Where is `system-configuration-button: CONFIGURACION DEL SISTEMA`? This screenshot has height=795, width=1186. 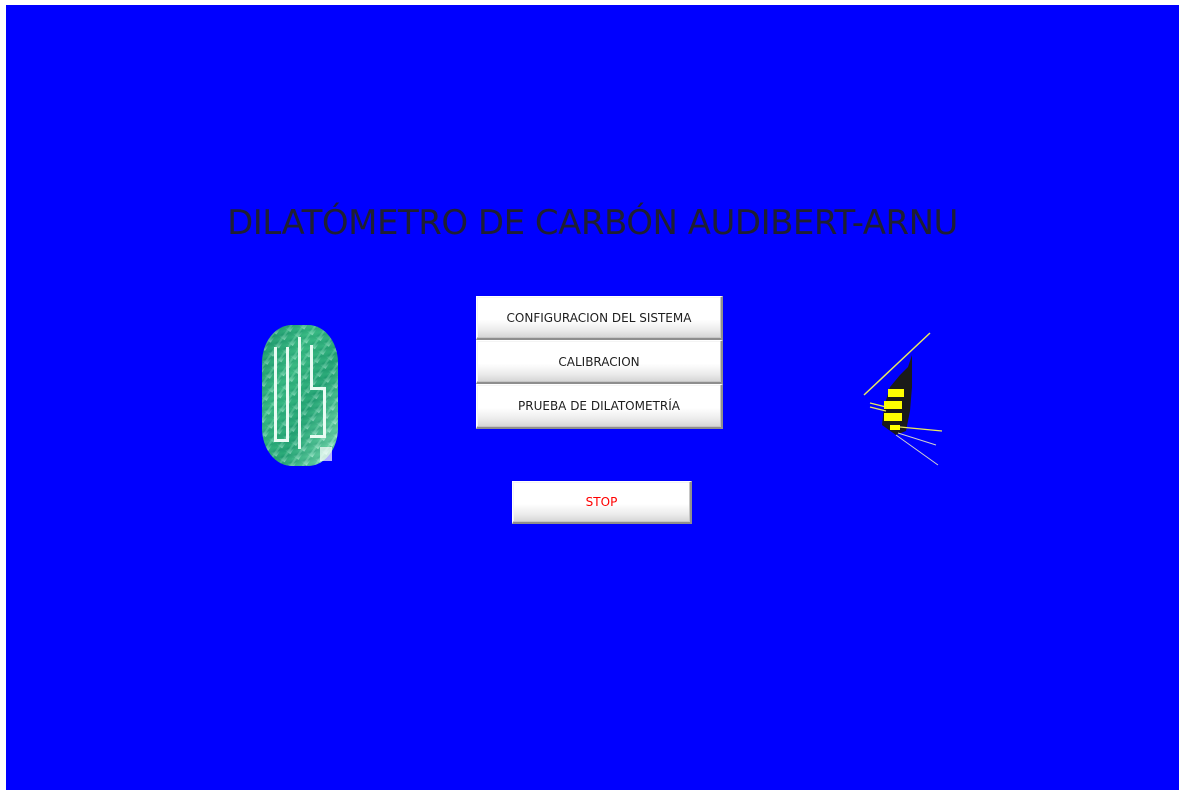
system-configuration-button: CONFIGURACION DEL SISTEMA is located at coordinates (599, 318).